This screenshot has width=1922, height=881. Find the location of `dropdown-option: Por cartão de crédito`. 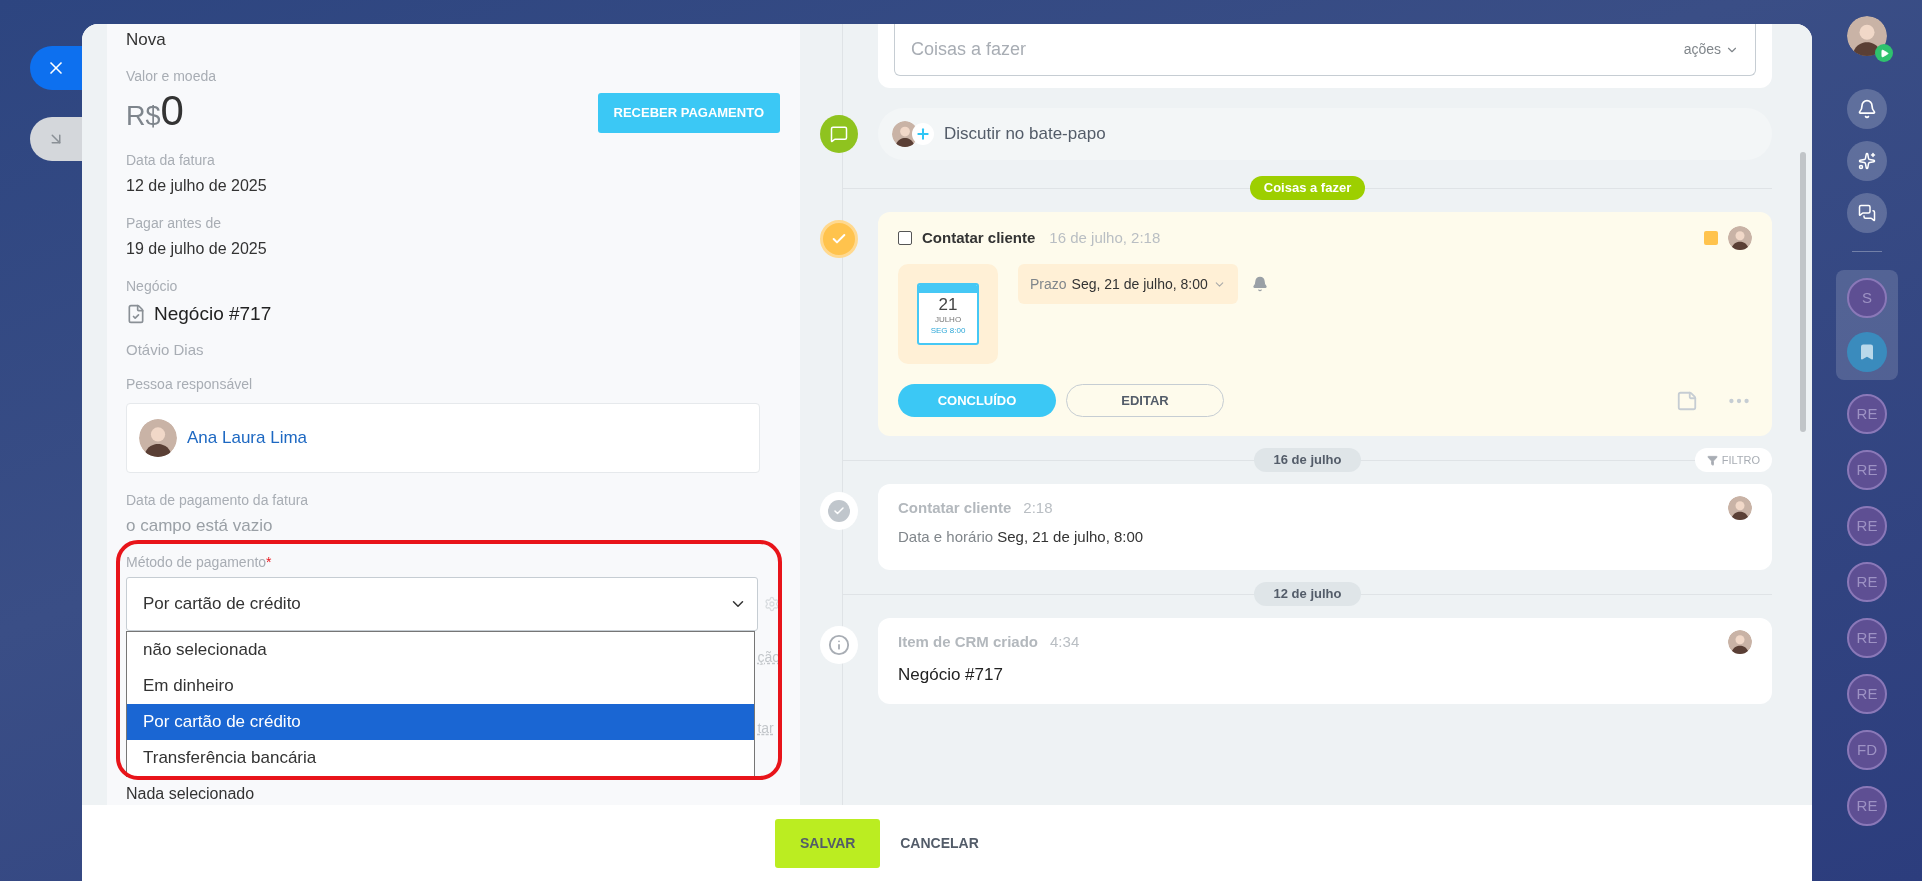

dropdown-option: Por cartão de crédito is located at coordinates (441, 722).